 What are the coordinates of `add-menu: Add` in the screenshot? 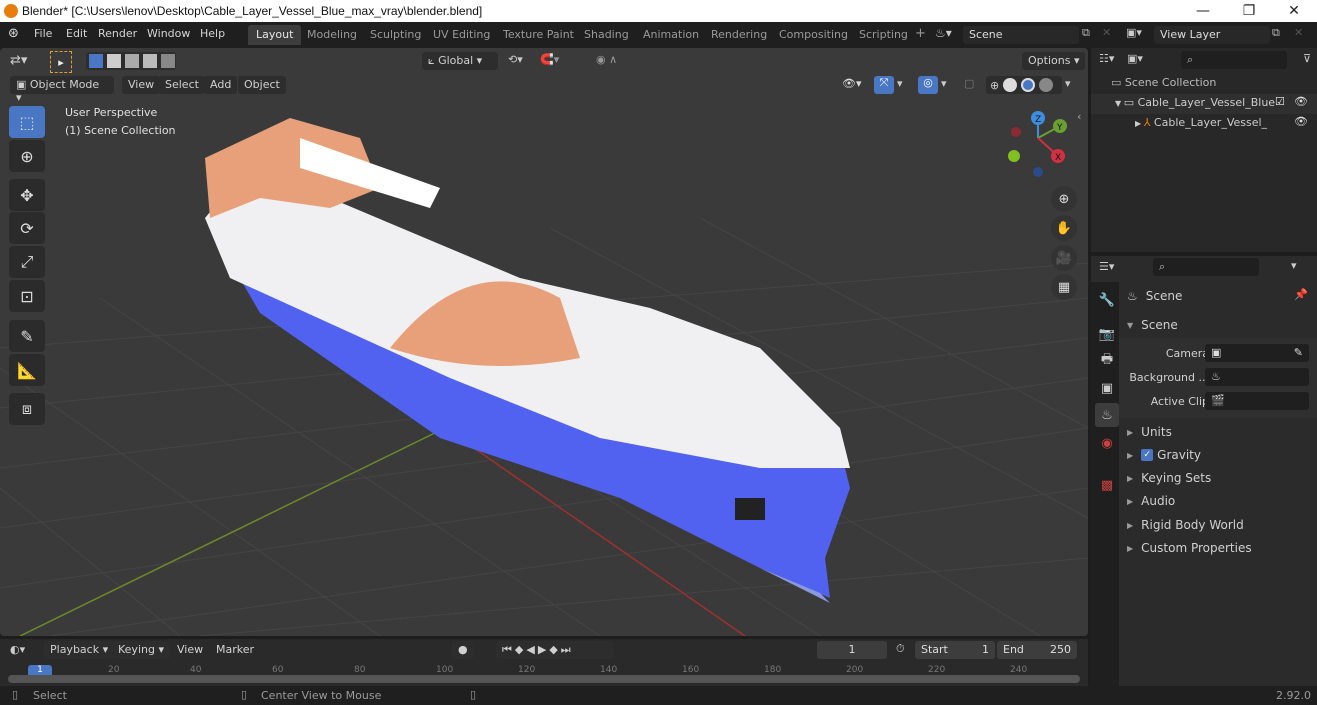 It's located at (221, 85).